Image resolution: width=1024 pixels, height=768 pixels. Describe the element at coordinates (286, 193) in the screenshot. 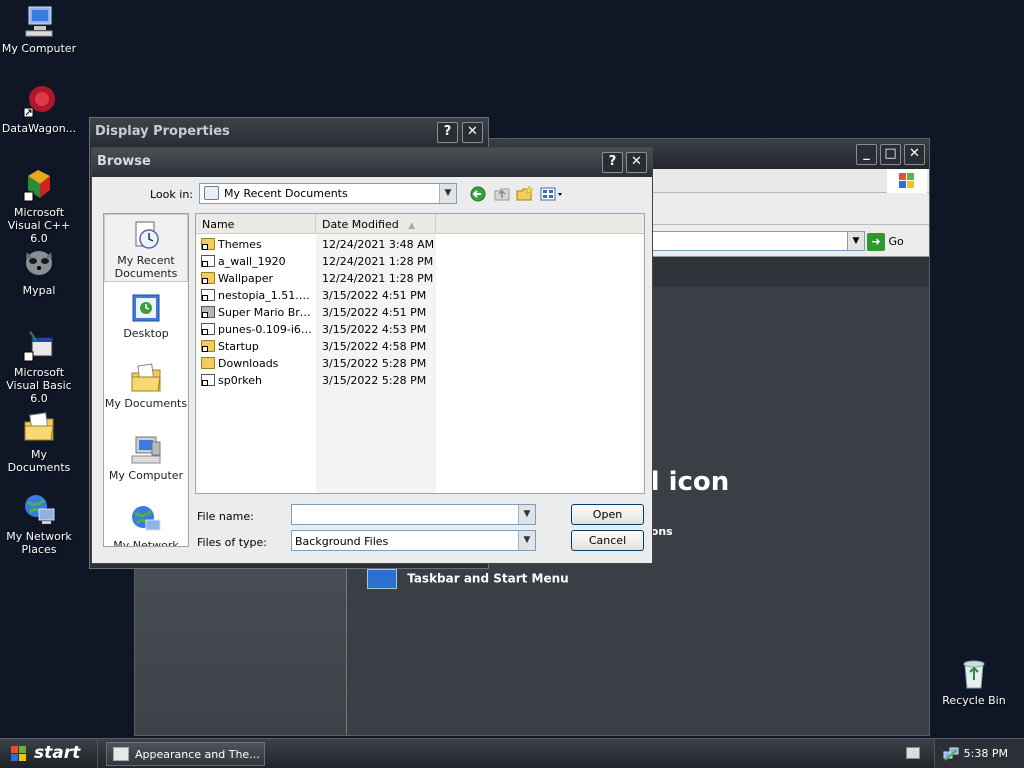

I see `look-in-value: My Recent Documents` at that location.